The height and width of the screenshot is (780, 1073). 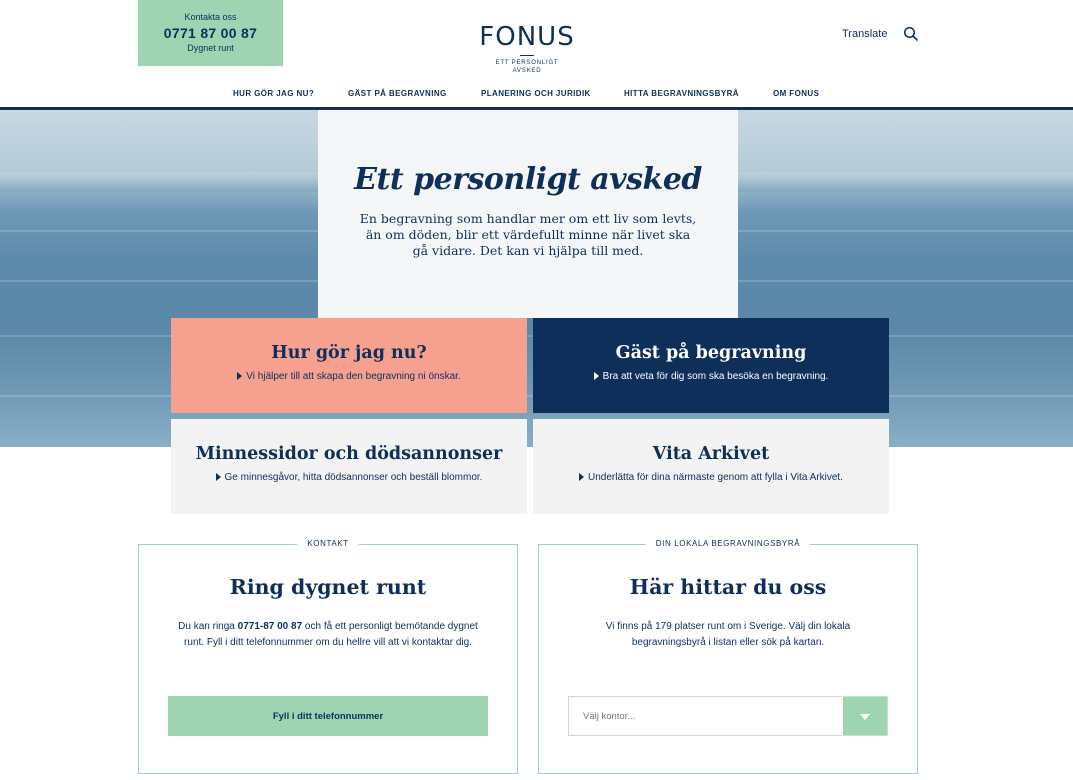 I want to click on logo-divider, so click(x=527, y=55).